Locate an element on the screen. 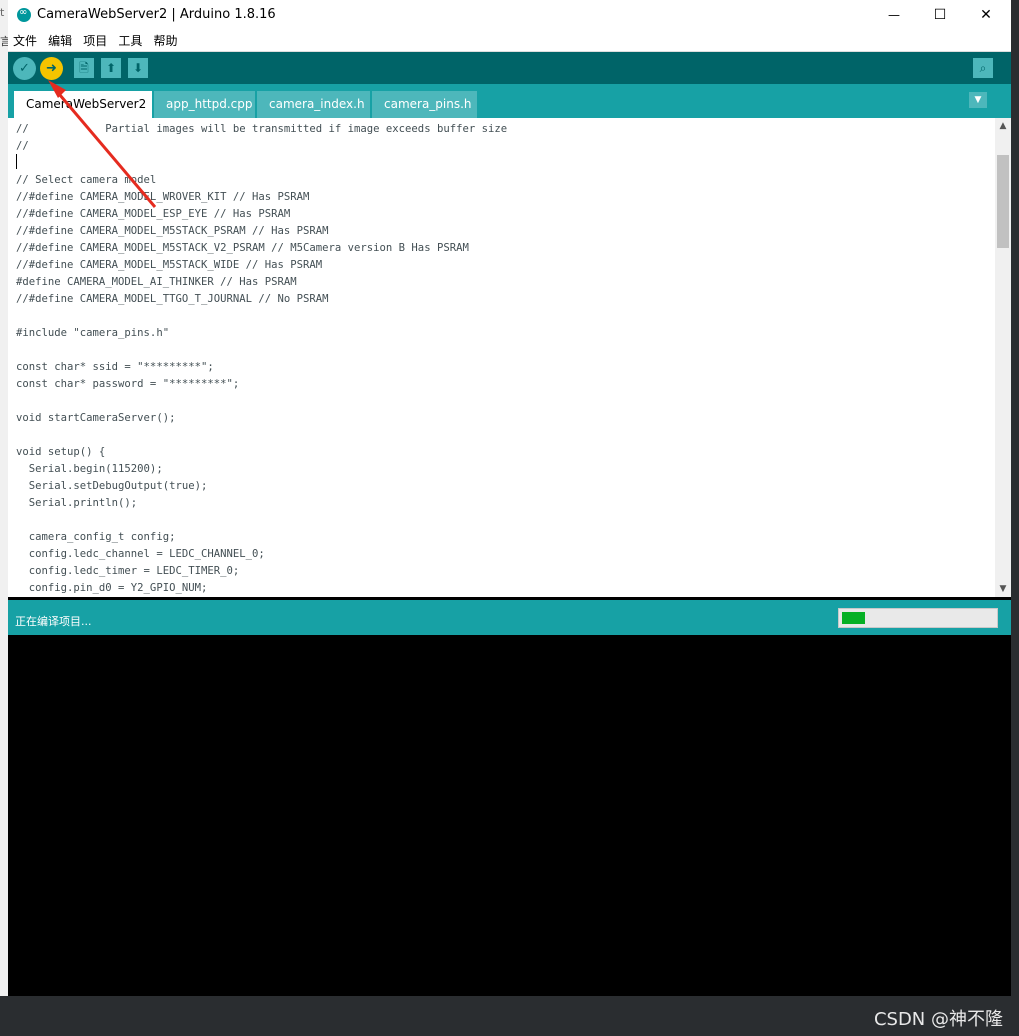 This screenshot has width=1019, height=1036. annotation-arrow is located at coordinates (102, 144).